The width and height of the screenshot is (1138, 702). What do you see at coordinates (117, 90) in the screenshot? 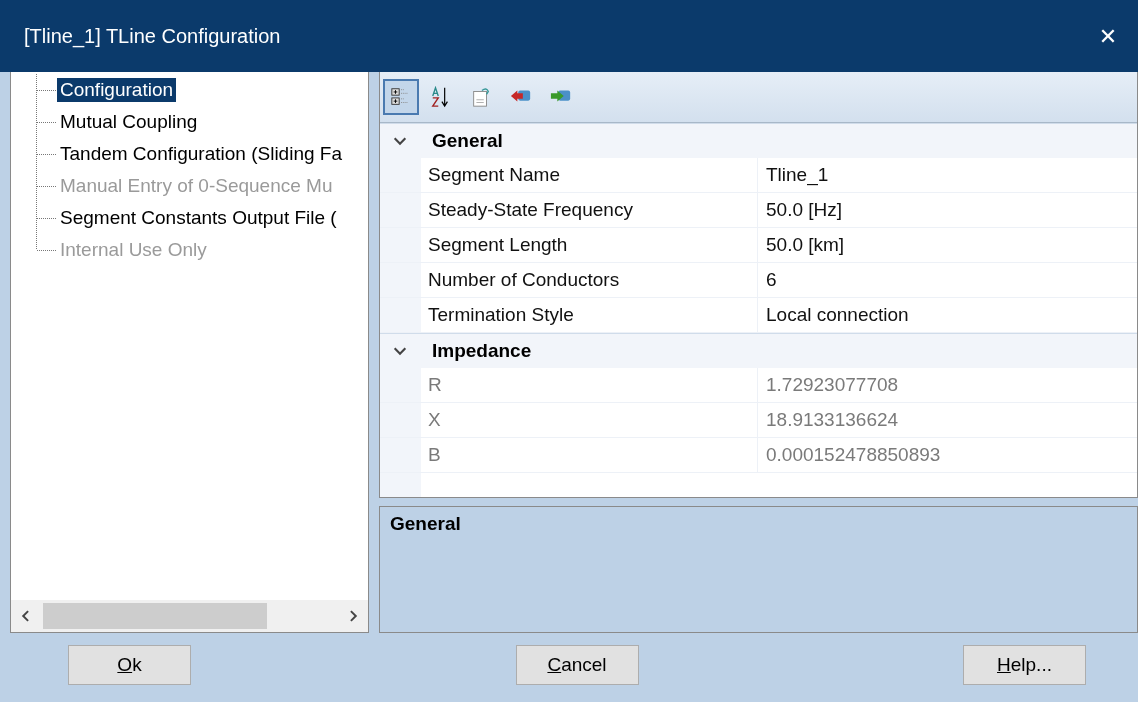
I see `tree-item: Configuration` at bounding box center [117, 90].